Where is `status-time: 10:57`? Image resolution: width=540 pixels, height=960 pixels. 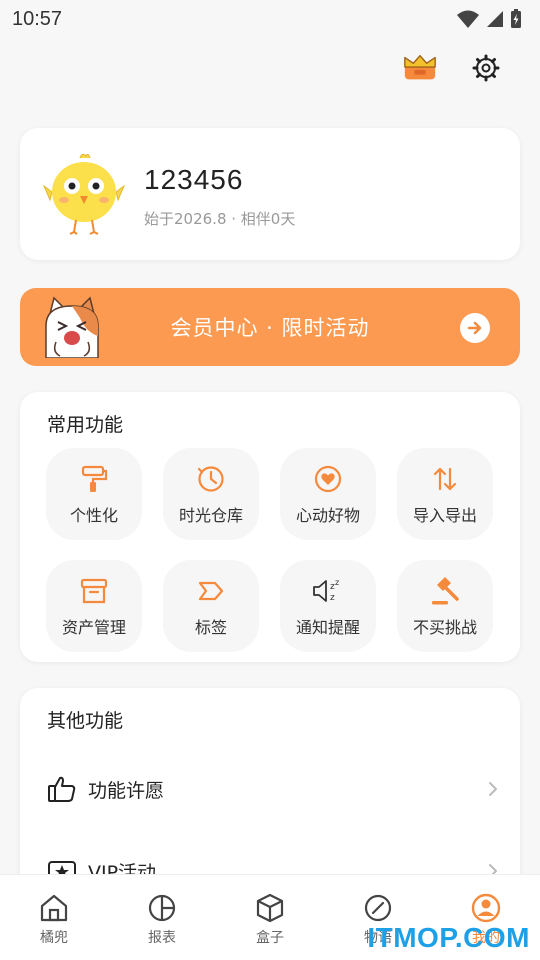 status-time: 10:57 is located at coordinates (37, 18).